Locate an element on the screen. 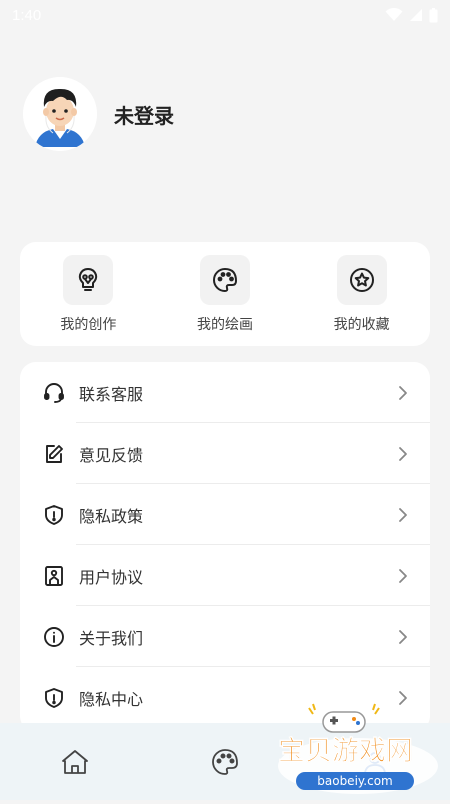  watermark-logo: 宝贝游戏网 baobeiy.com is located at coordinates (359, 750).